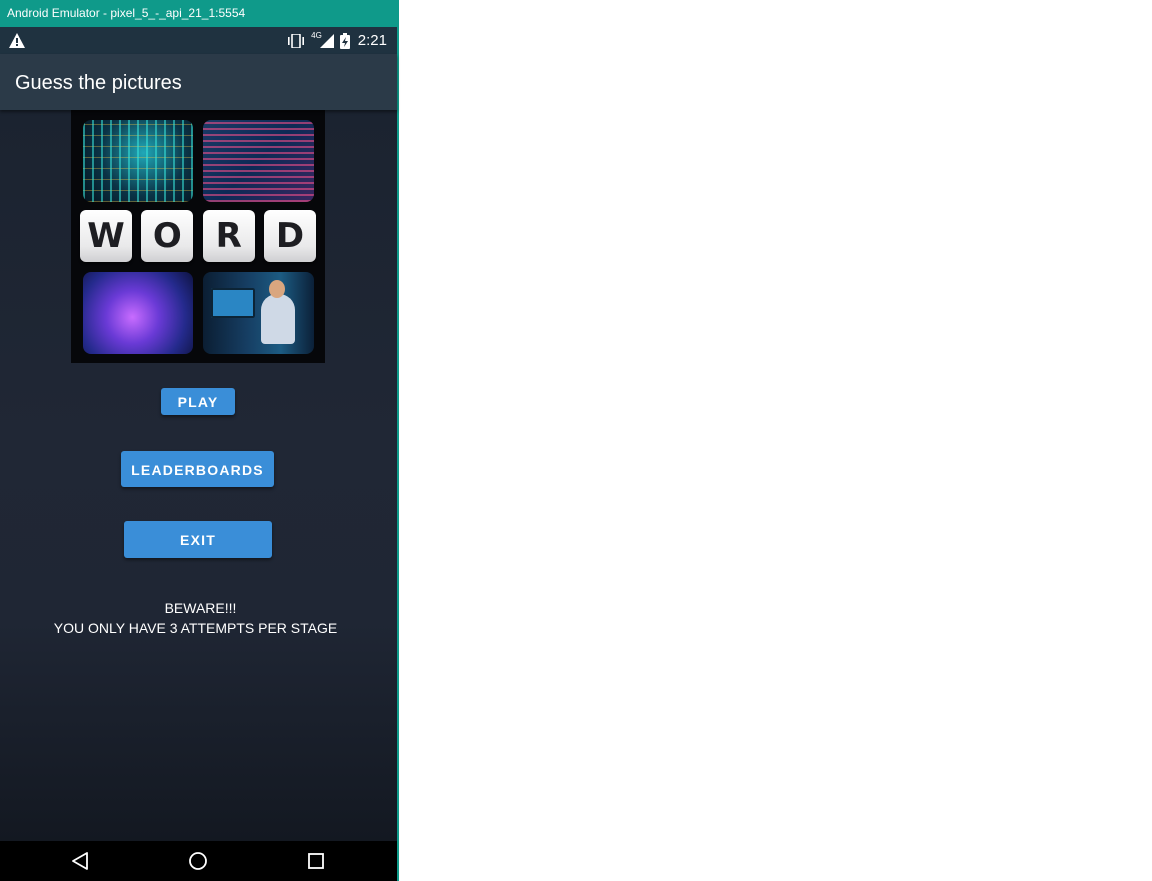  I want to click on warning-line-1: BEWARE!!!, so click(200, 608).